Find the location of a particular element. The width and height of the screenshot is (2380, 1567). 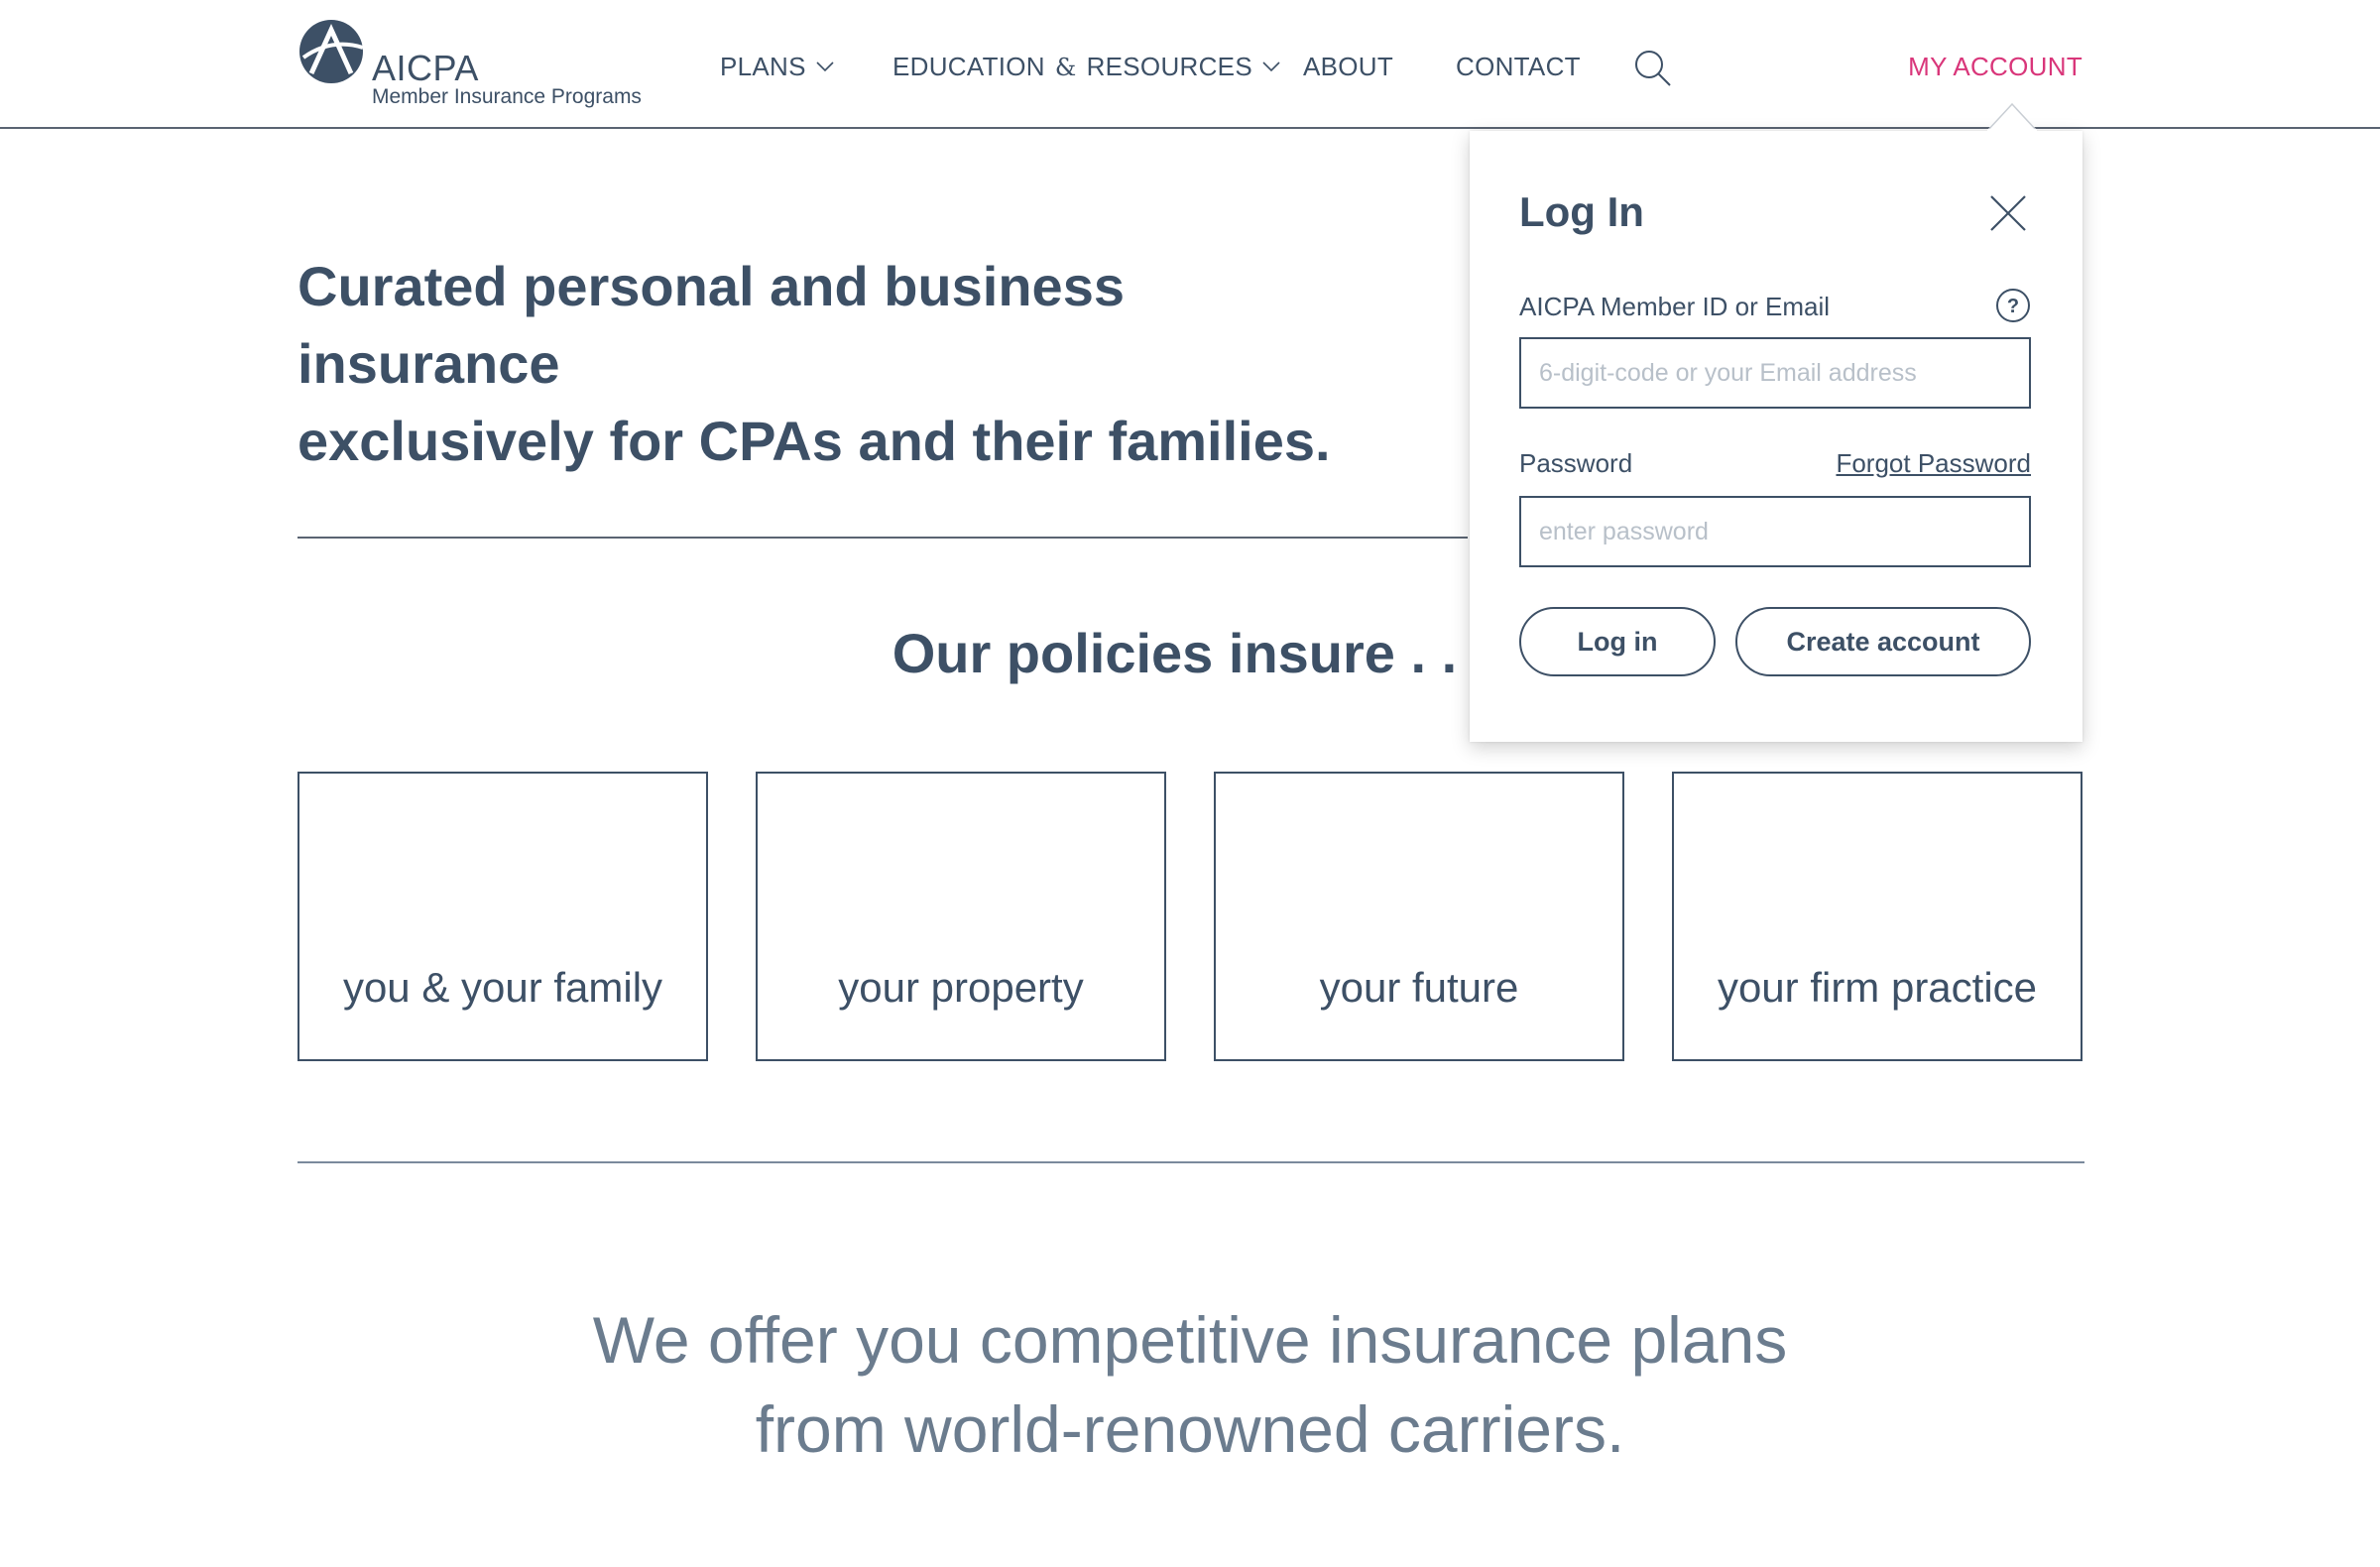

create-account-button: Create account is located at coordinates (1883, 642).